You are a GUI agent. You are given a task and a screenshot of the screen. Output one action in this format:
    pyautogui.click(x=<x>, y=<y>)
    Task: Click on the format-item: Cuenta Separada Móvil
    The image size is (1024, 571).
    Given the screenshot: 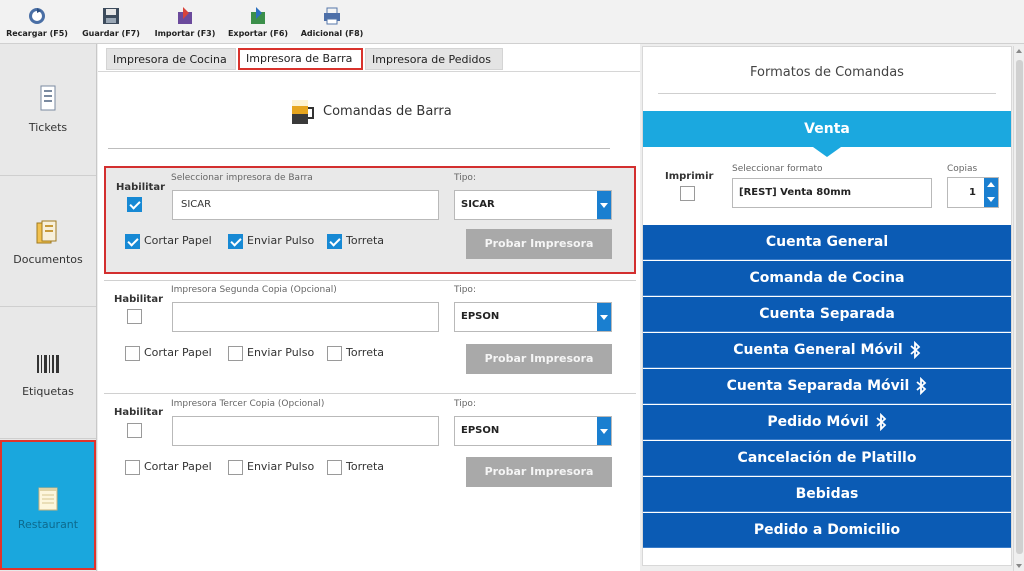 What is the action you would take?
    pyautogui.click(x=827, y=386)
    